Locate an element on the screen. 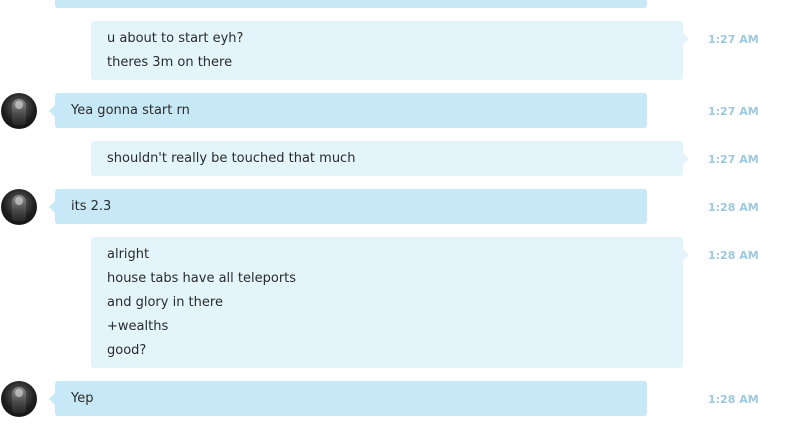 This screenshot has height=427, width=809. message-text: alright is located at coordinates (128, 254).